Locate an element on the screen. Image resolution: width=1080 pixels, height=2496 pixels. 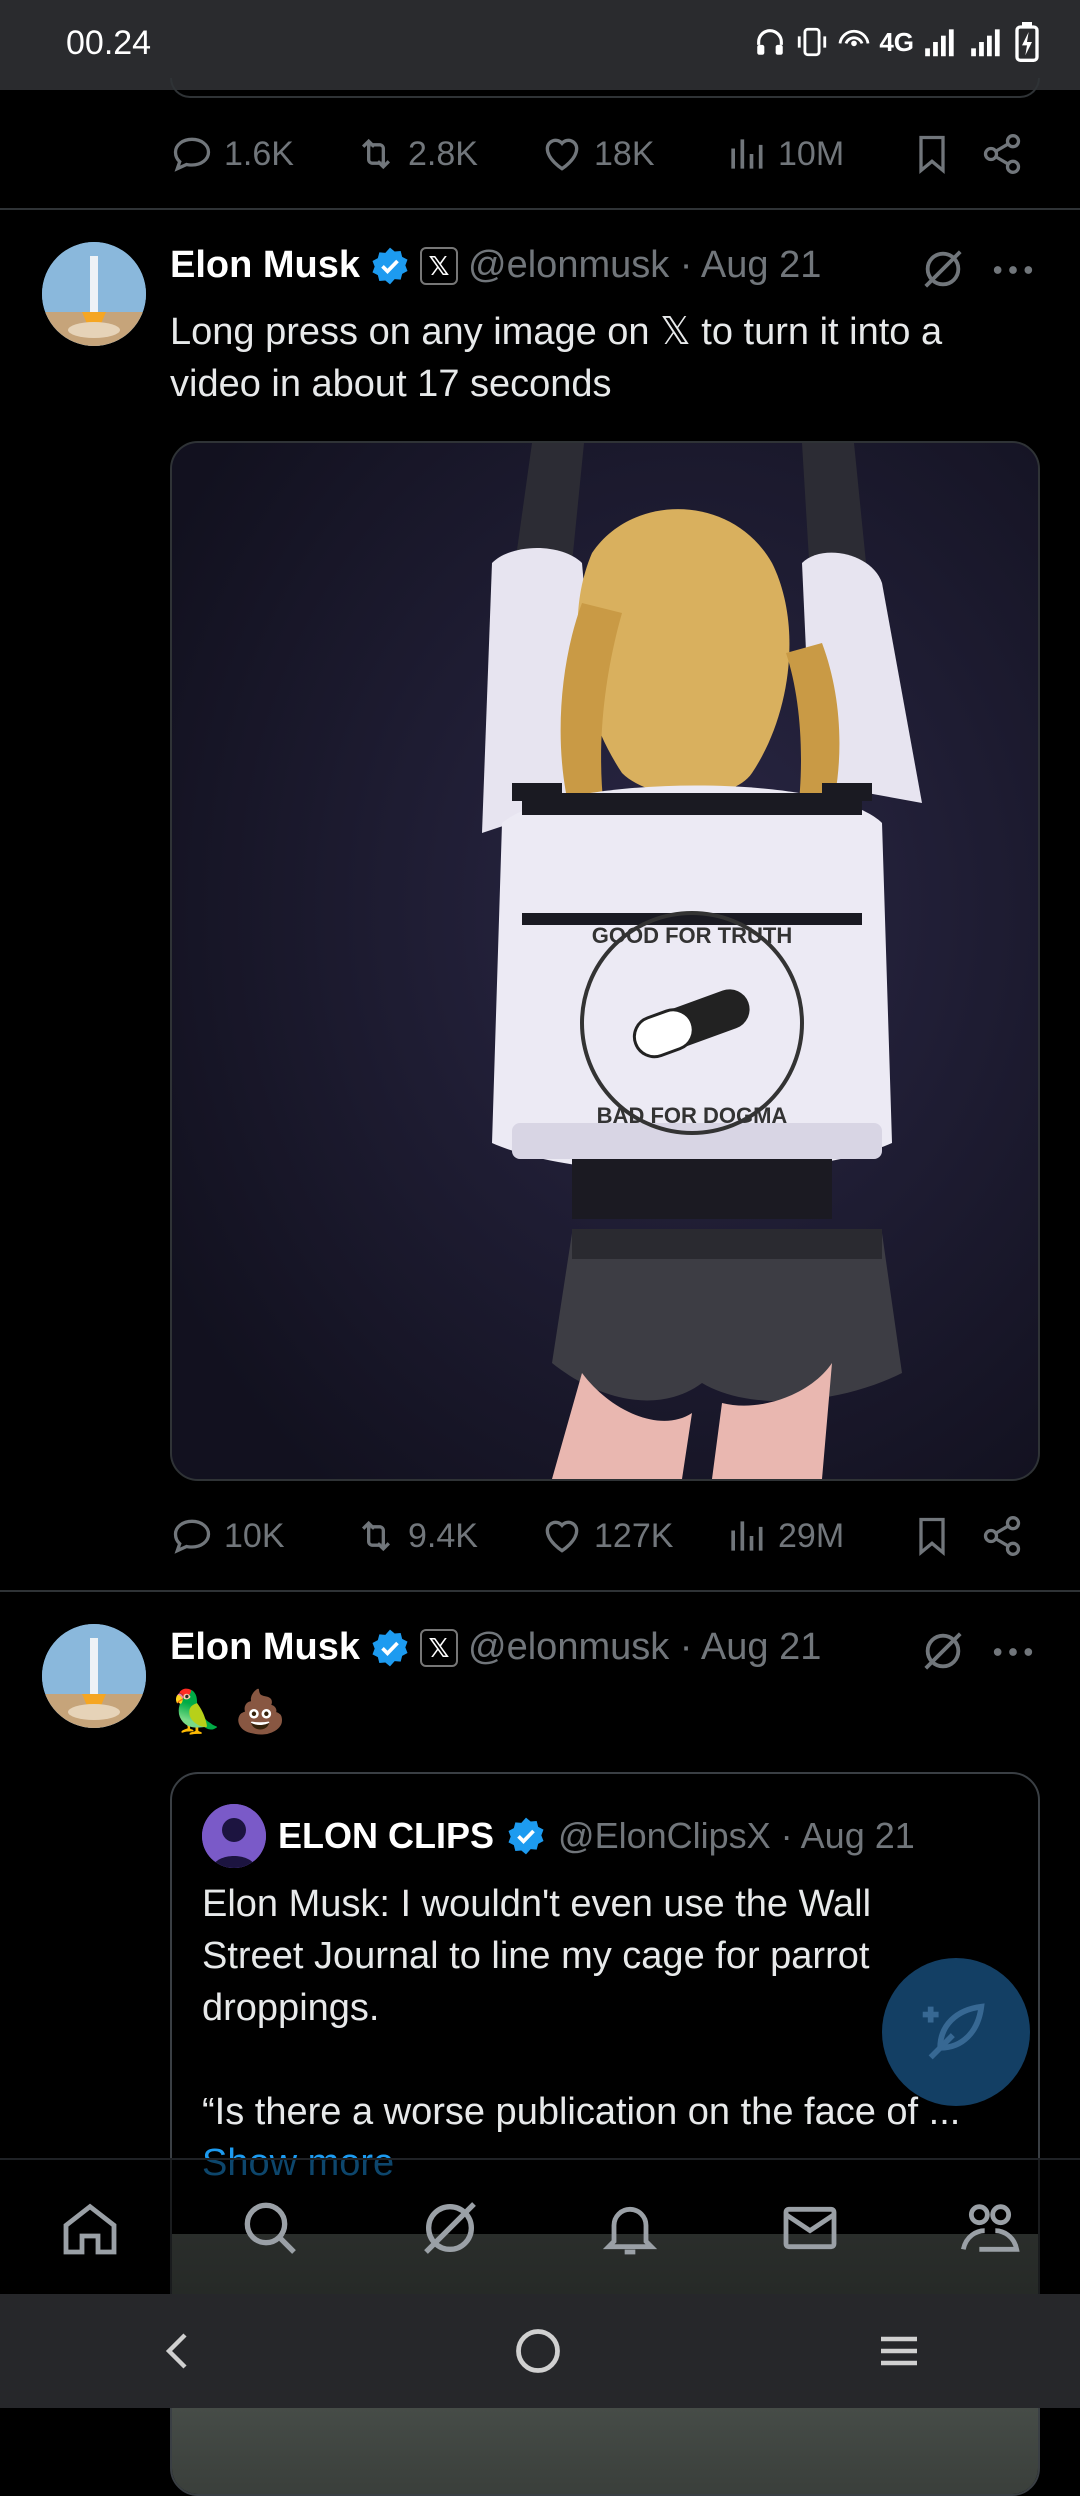
jacket-text-bottom: BAD FOR DOGMA is located at coordinates (692, 1115).